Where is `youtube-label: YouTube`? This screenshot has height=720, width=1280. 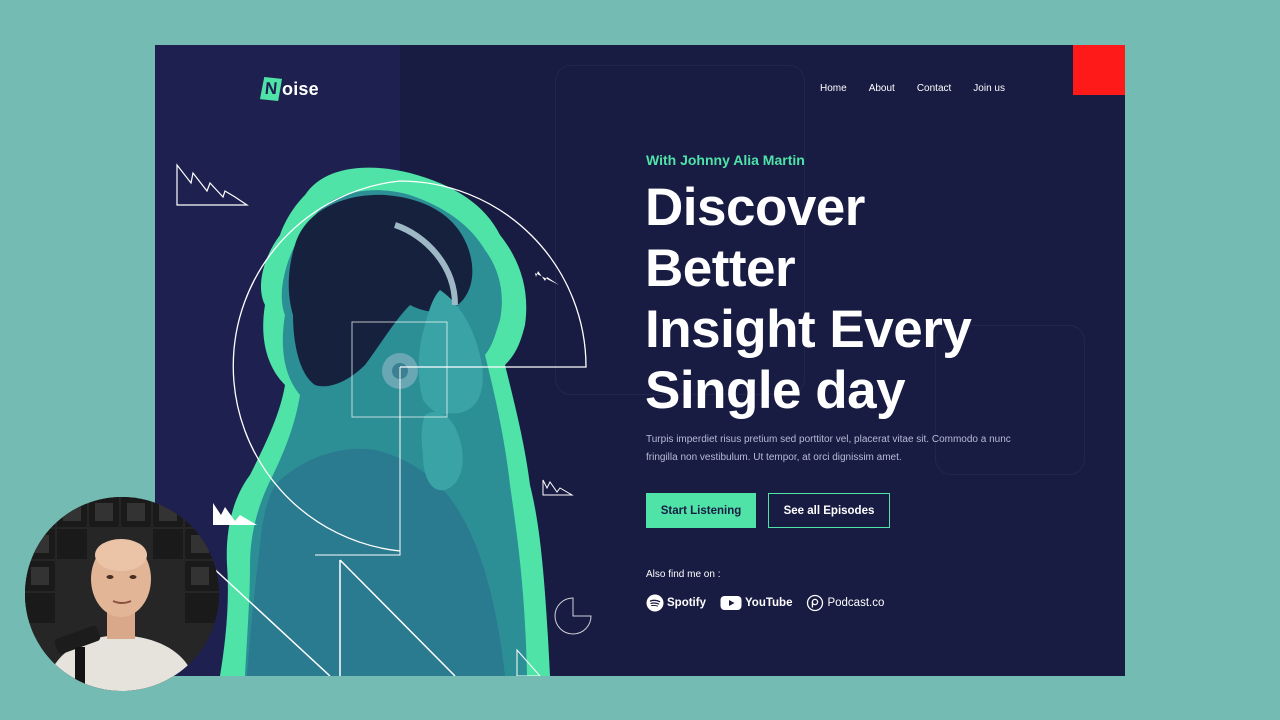
youtube-label: YouTube is located at coordinates (768, 603).